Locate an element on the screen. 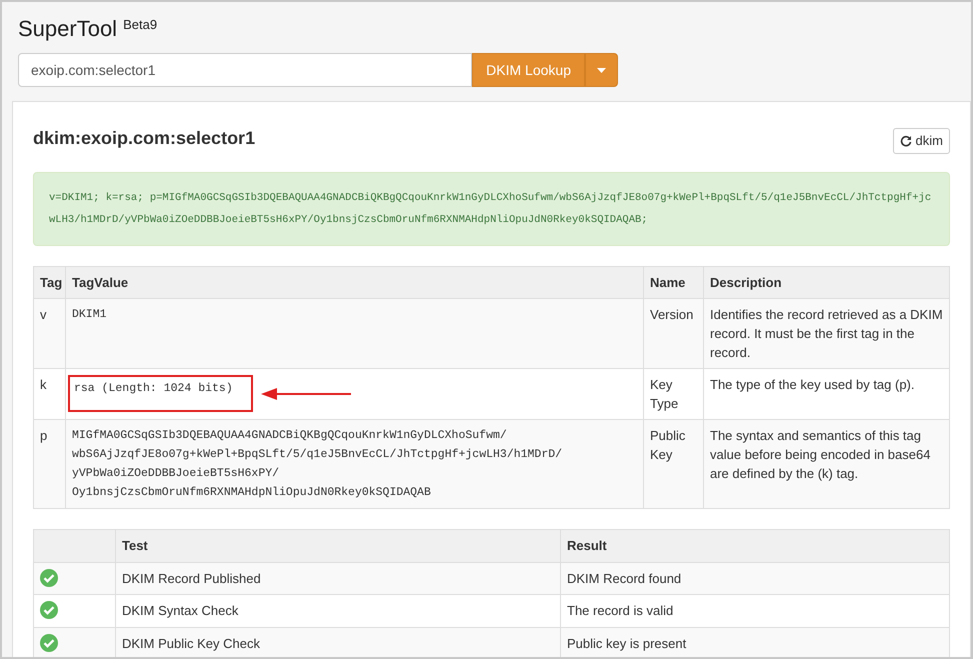 This screenshot has width=973, height=659. dropdown-button is located at coordinates (601, 70).